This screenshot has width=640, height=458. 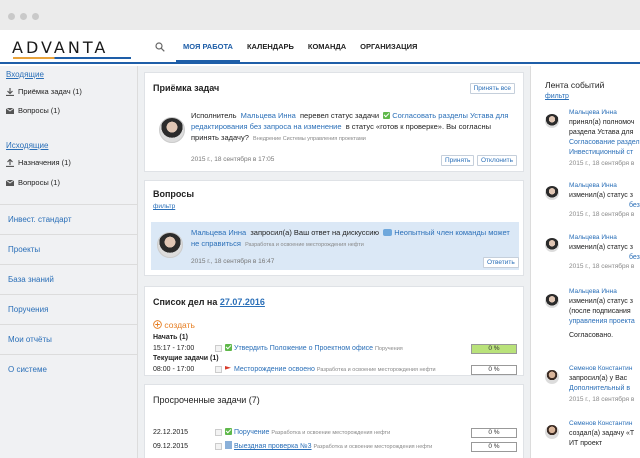 I want to click on sidebar-outgoing-heading: Исходящие, so click(x=27, y=145).